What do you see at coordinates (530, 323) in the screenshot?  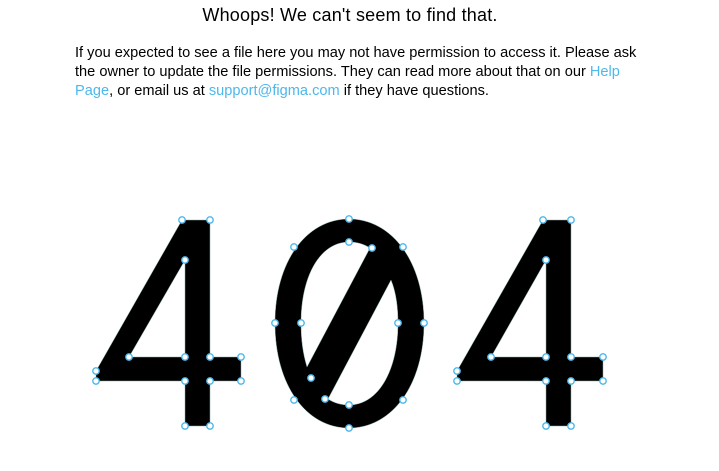 I see `digit-four-right` at bounding box center [530, 323].